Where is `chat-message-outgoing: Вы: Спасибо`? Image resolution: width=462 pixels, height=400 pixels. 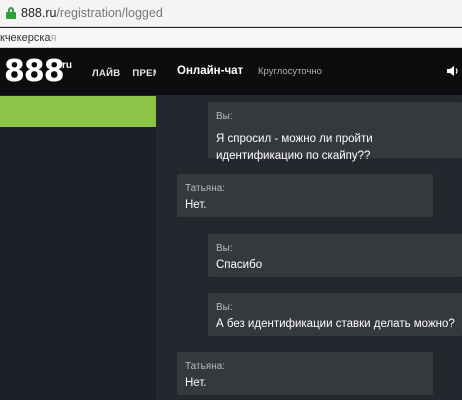
chat-message-outgoing: Вы: Спасибо is located at coordinates (335, 255).